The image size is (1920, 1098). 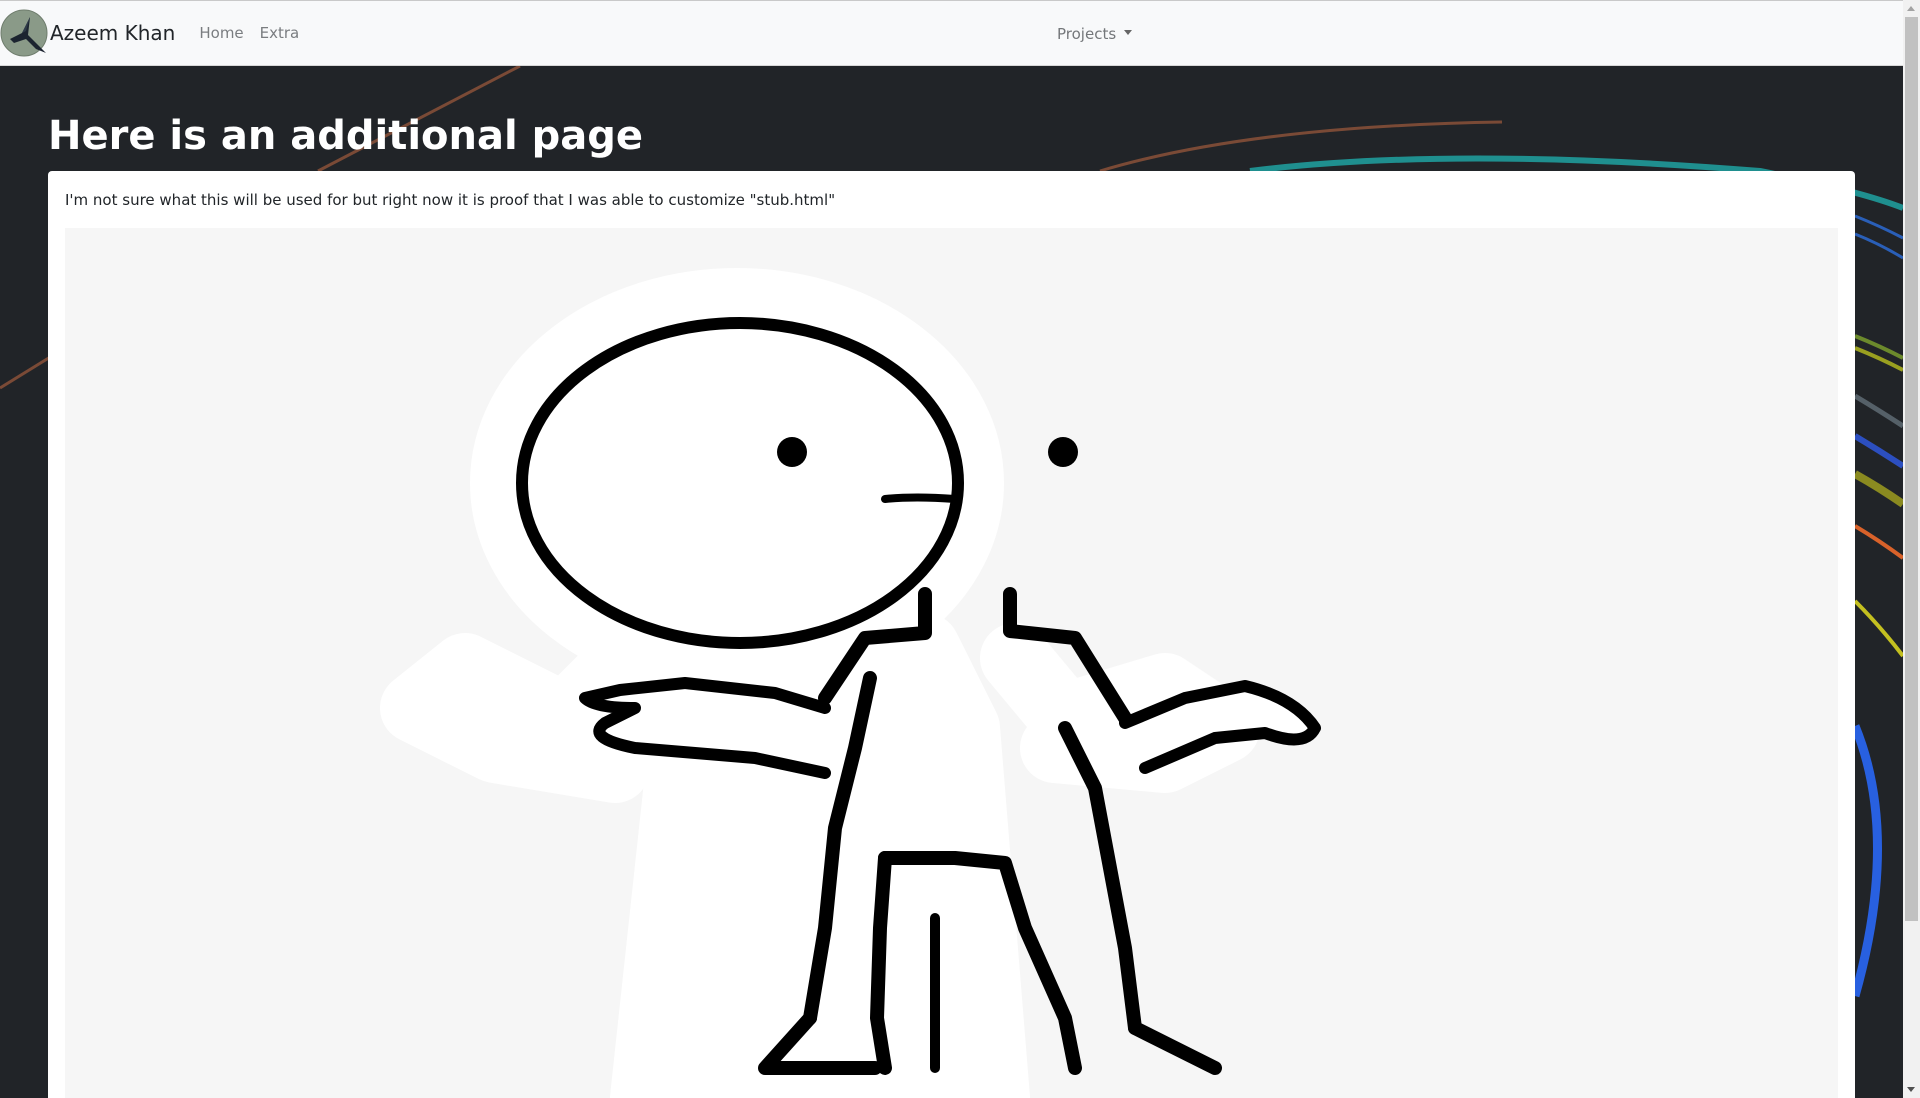 I want to click on background-arc-blue, so click(x=1866, y=861).